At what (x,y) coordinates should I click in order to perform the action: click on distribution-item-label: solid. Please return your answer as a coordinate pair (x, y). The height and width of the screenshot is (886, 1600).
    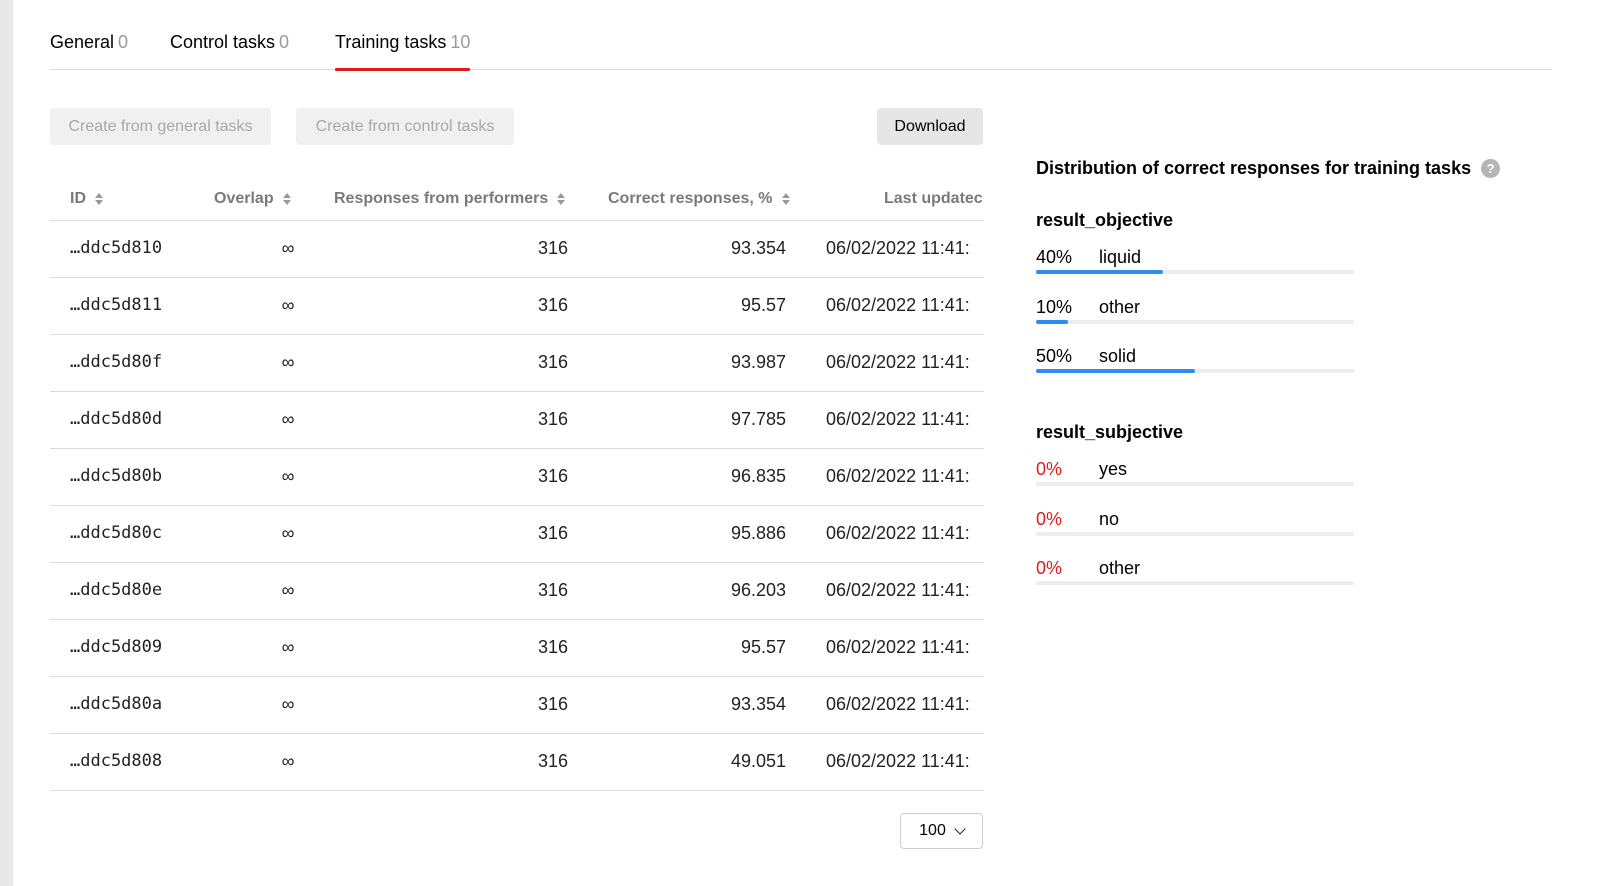
    Looking at the image, I should click on (1118, 356).